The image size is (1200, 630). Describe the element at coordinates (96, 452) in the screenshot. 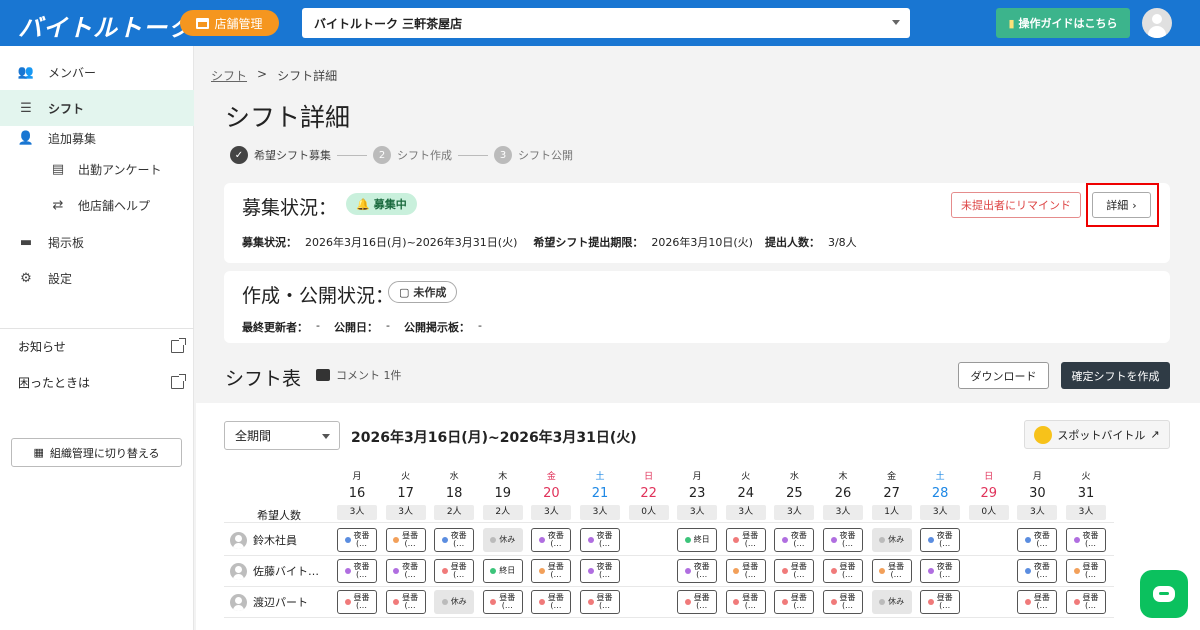

I see `switch-organization-button: ▦ 組織管理に切り替える` at that location.